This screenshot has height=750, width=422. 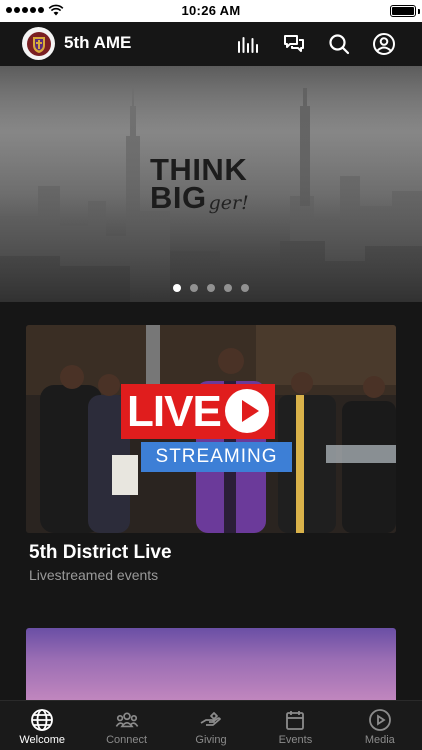 I want to click on live-play-icon, so click(x=247, y=411).